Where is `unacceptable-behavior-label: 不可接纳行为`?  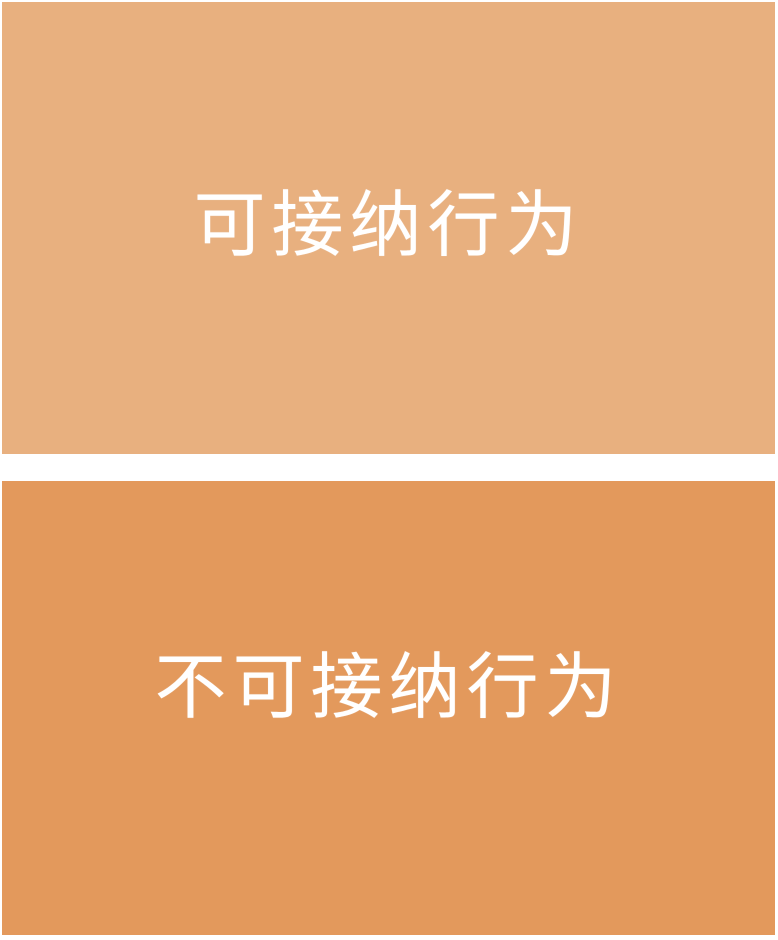
unacceptable-behavior-label: 不可接纳行为 is located at coordinates (388, 687).